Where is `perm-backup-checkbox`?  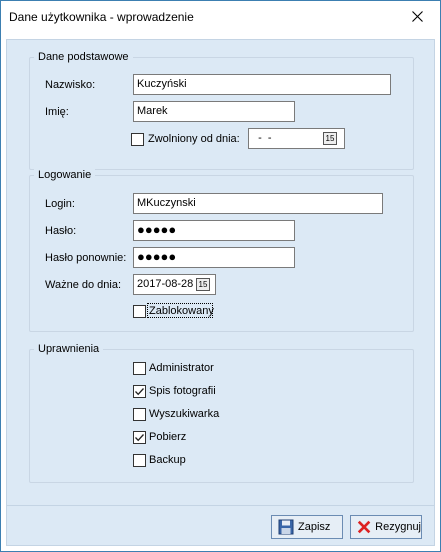
perm-backup-checkbox is located at coordinates (139, 460).